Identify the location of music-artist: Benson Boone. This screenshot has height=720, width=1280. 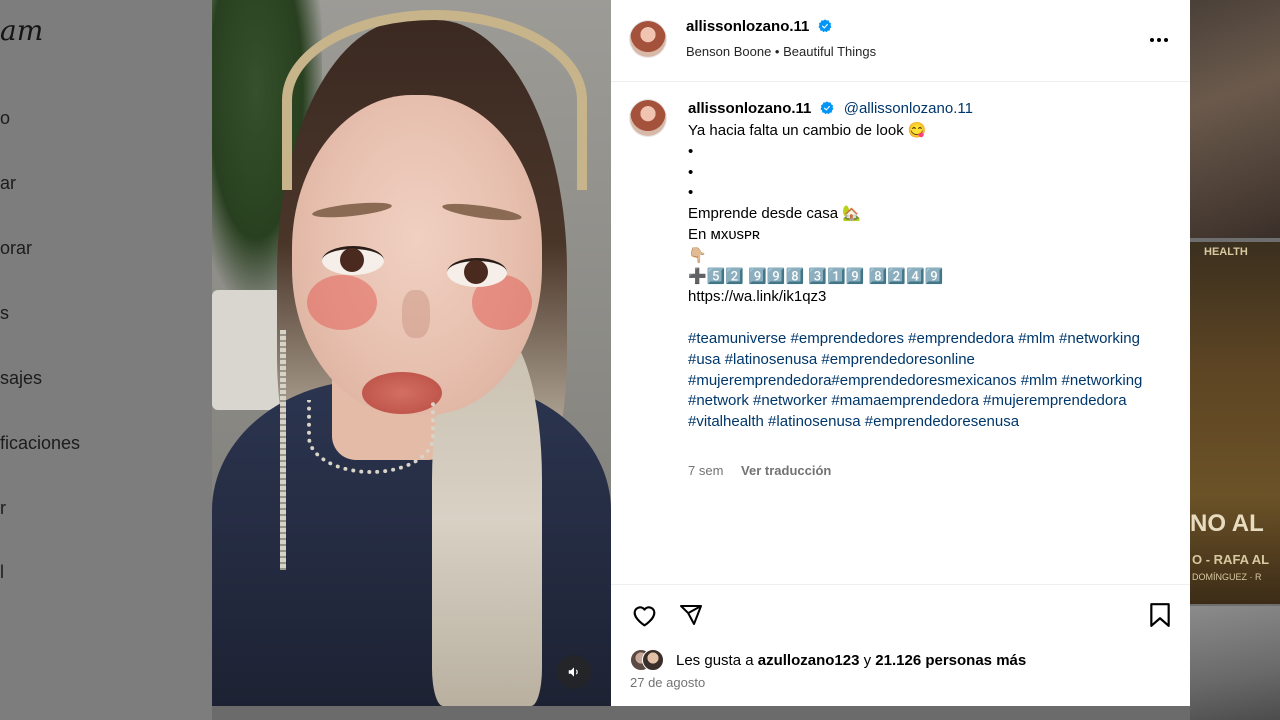
(729, 51).